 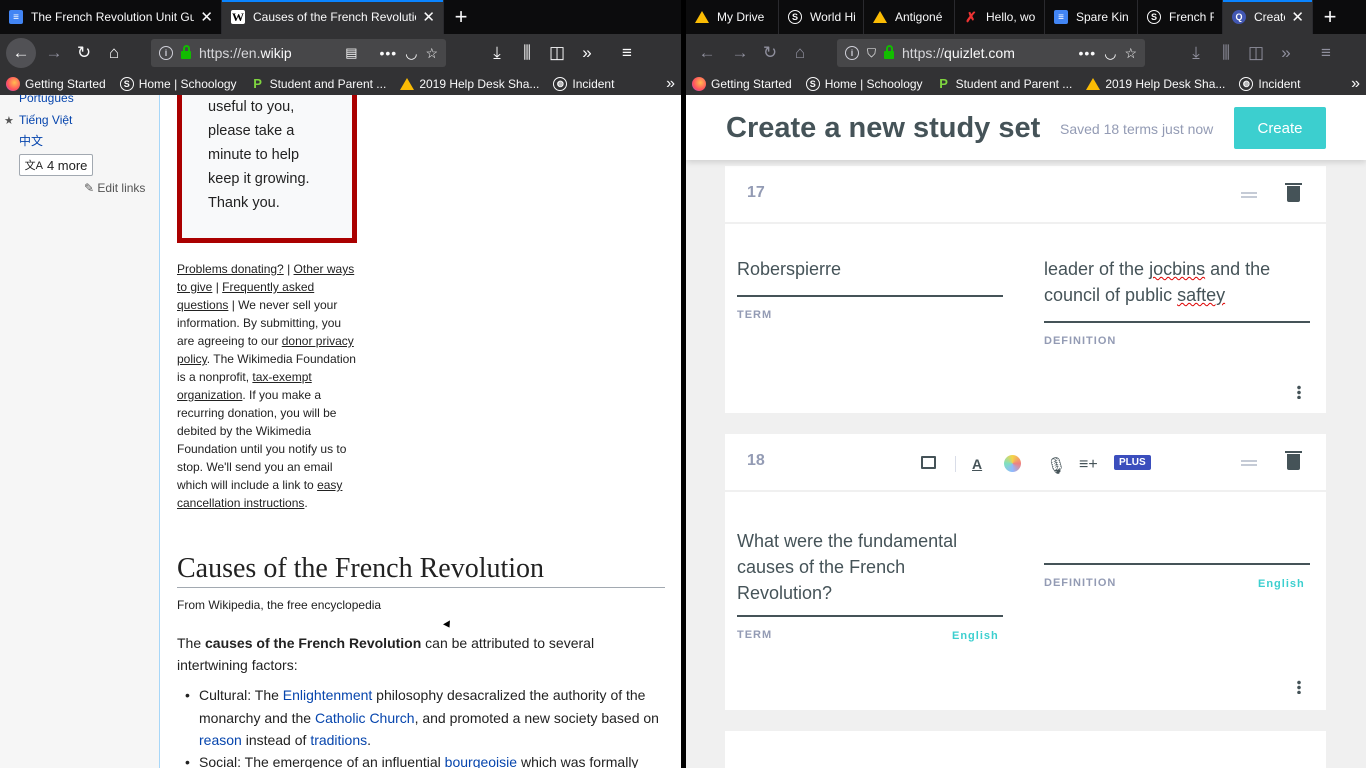 I want to click on reader-view-icon: ▤, so click(x=351, y=53).